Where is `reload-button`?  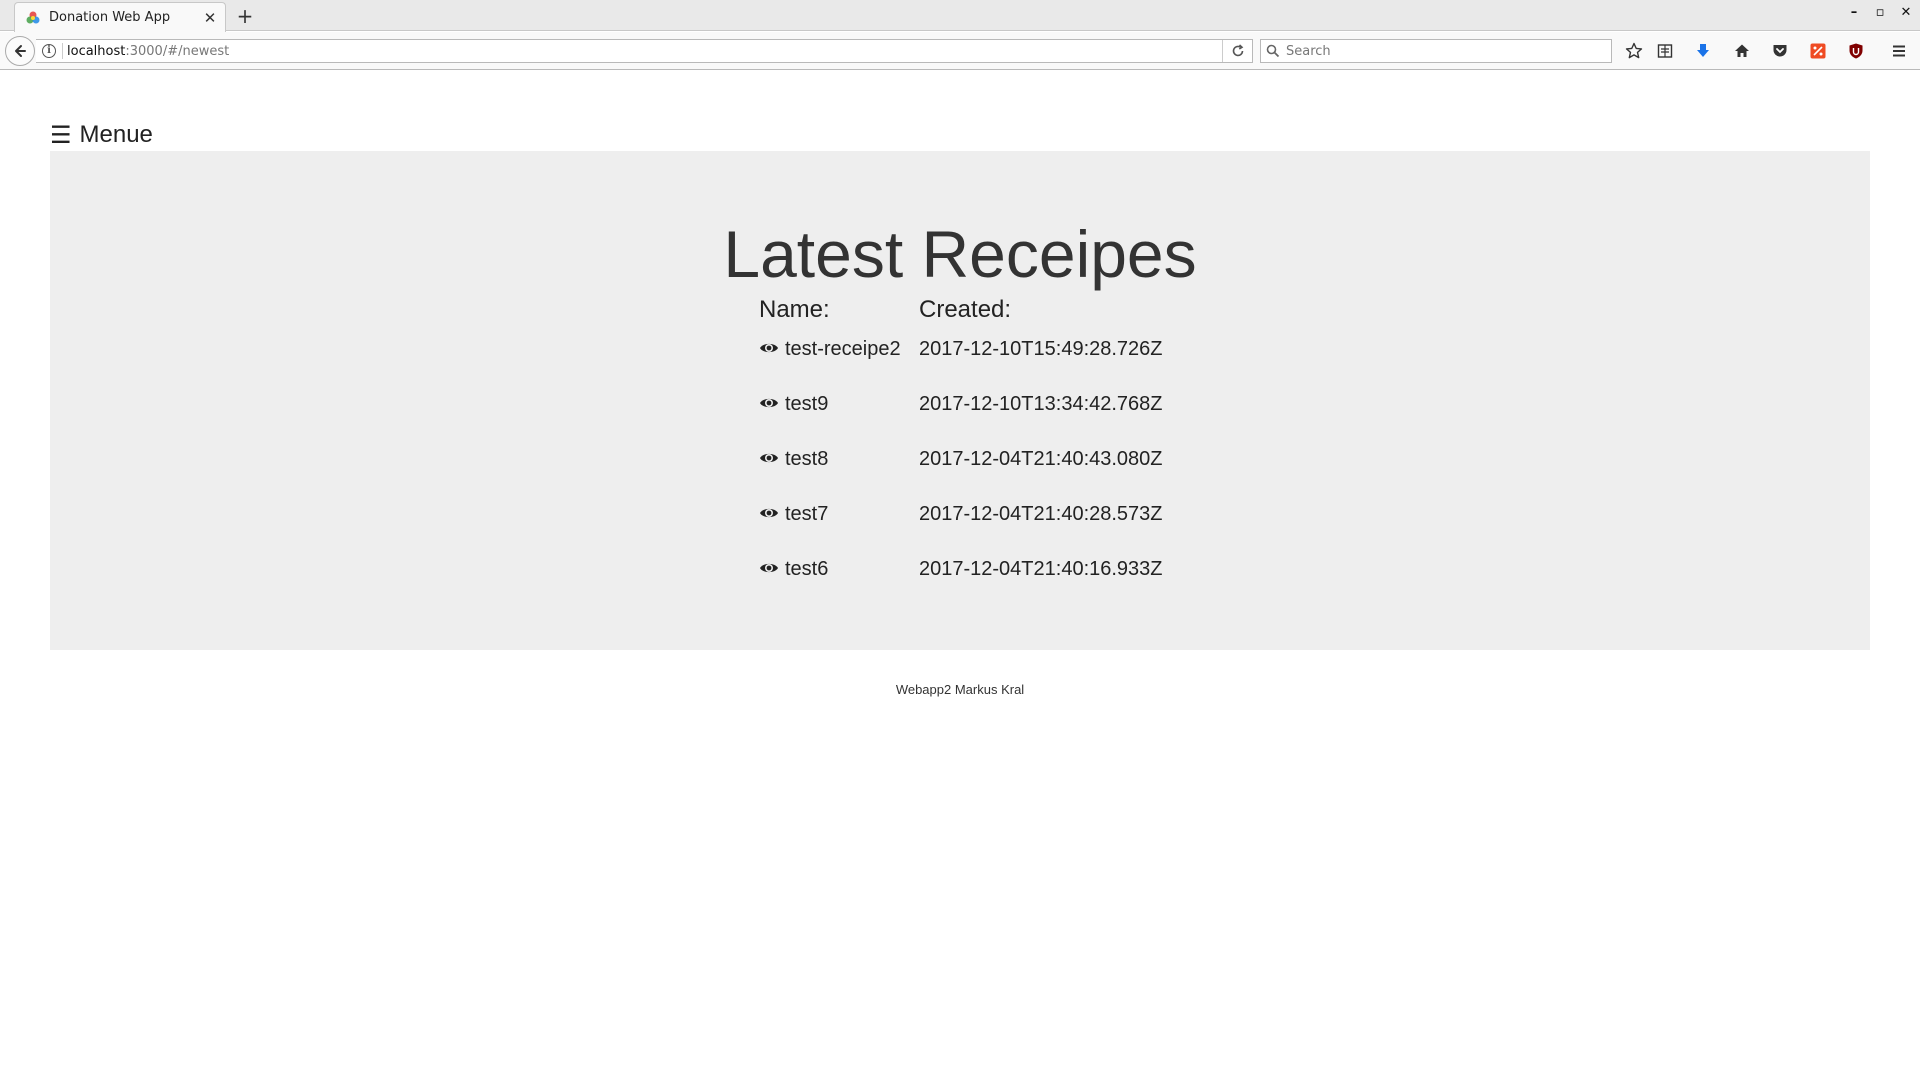
reload-button is located at coordinates (1237, 51).